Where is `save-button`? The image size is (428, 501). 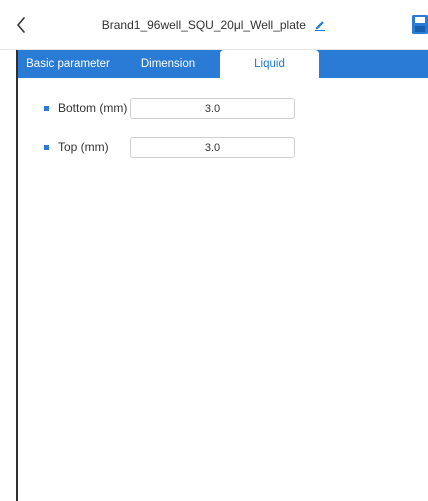
save-button is located at coordinates (420, 24).